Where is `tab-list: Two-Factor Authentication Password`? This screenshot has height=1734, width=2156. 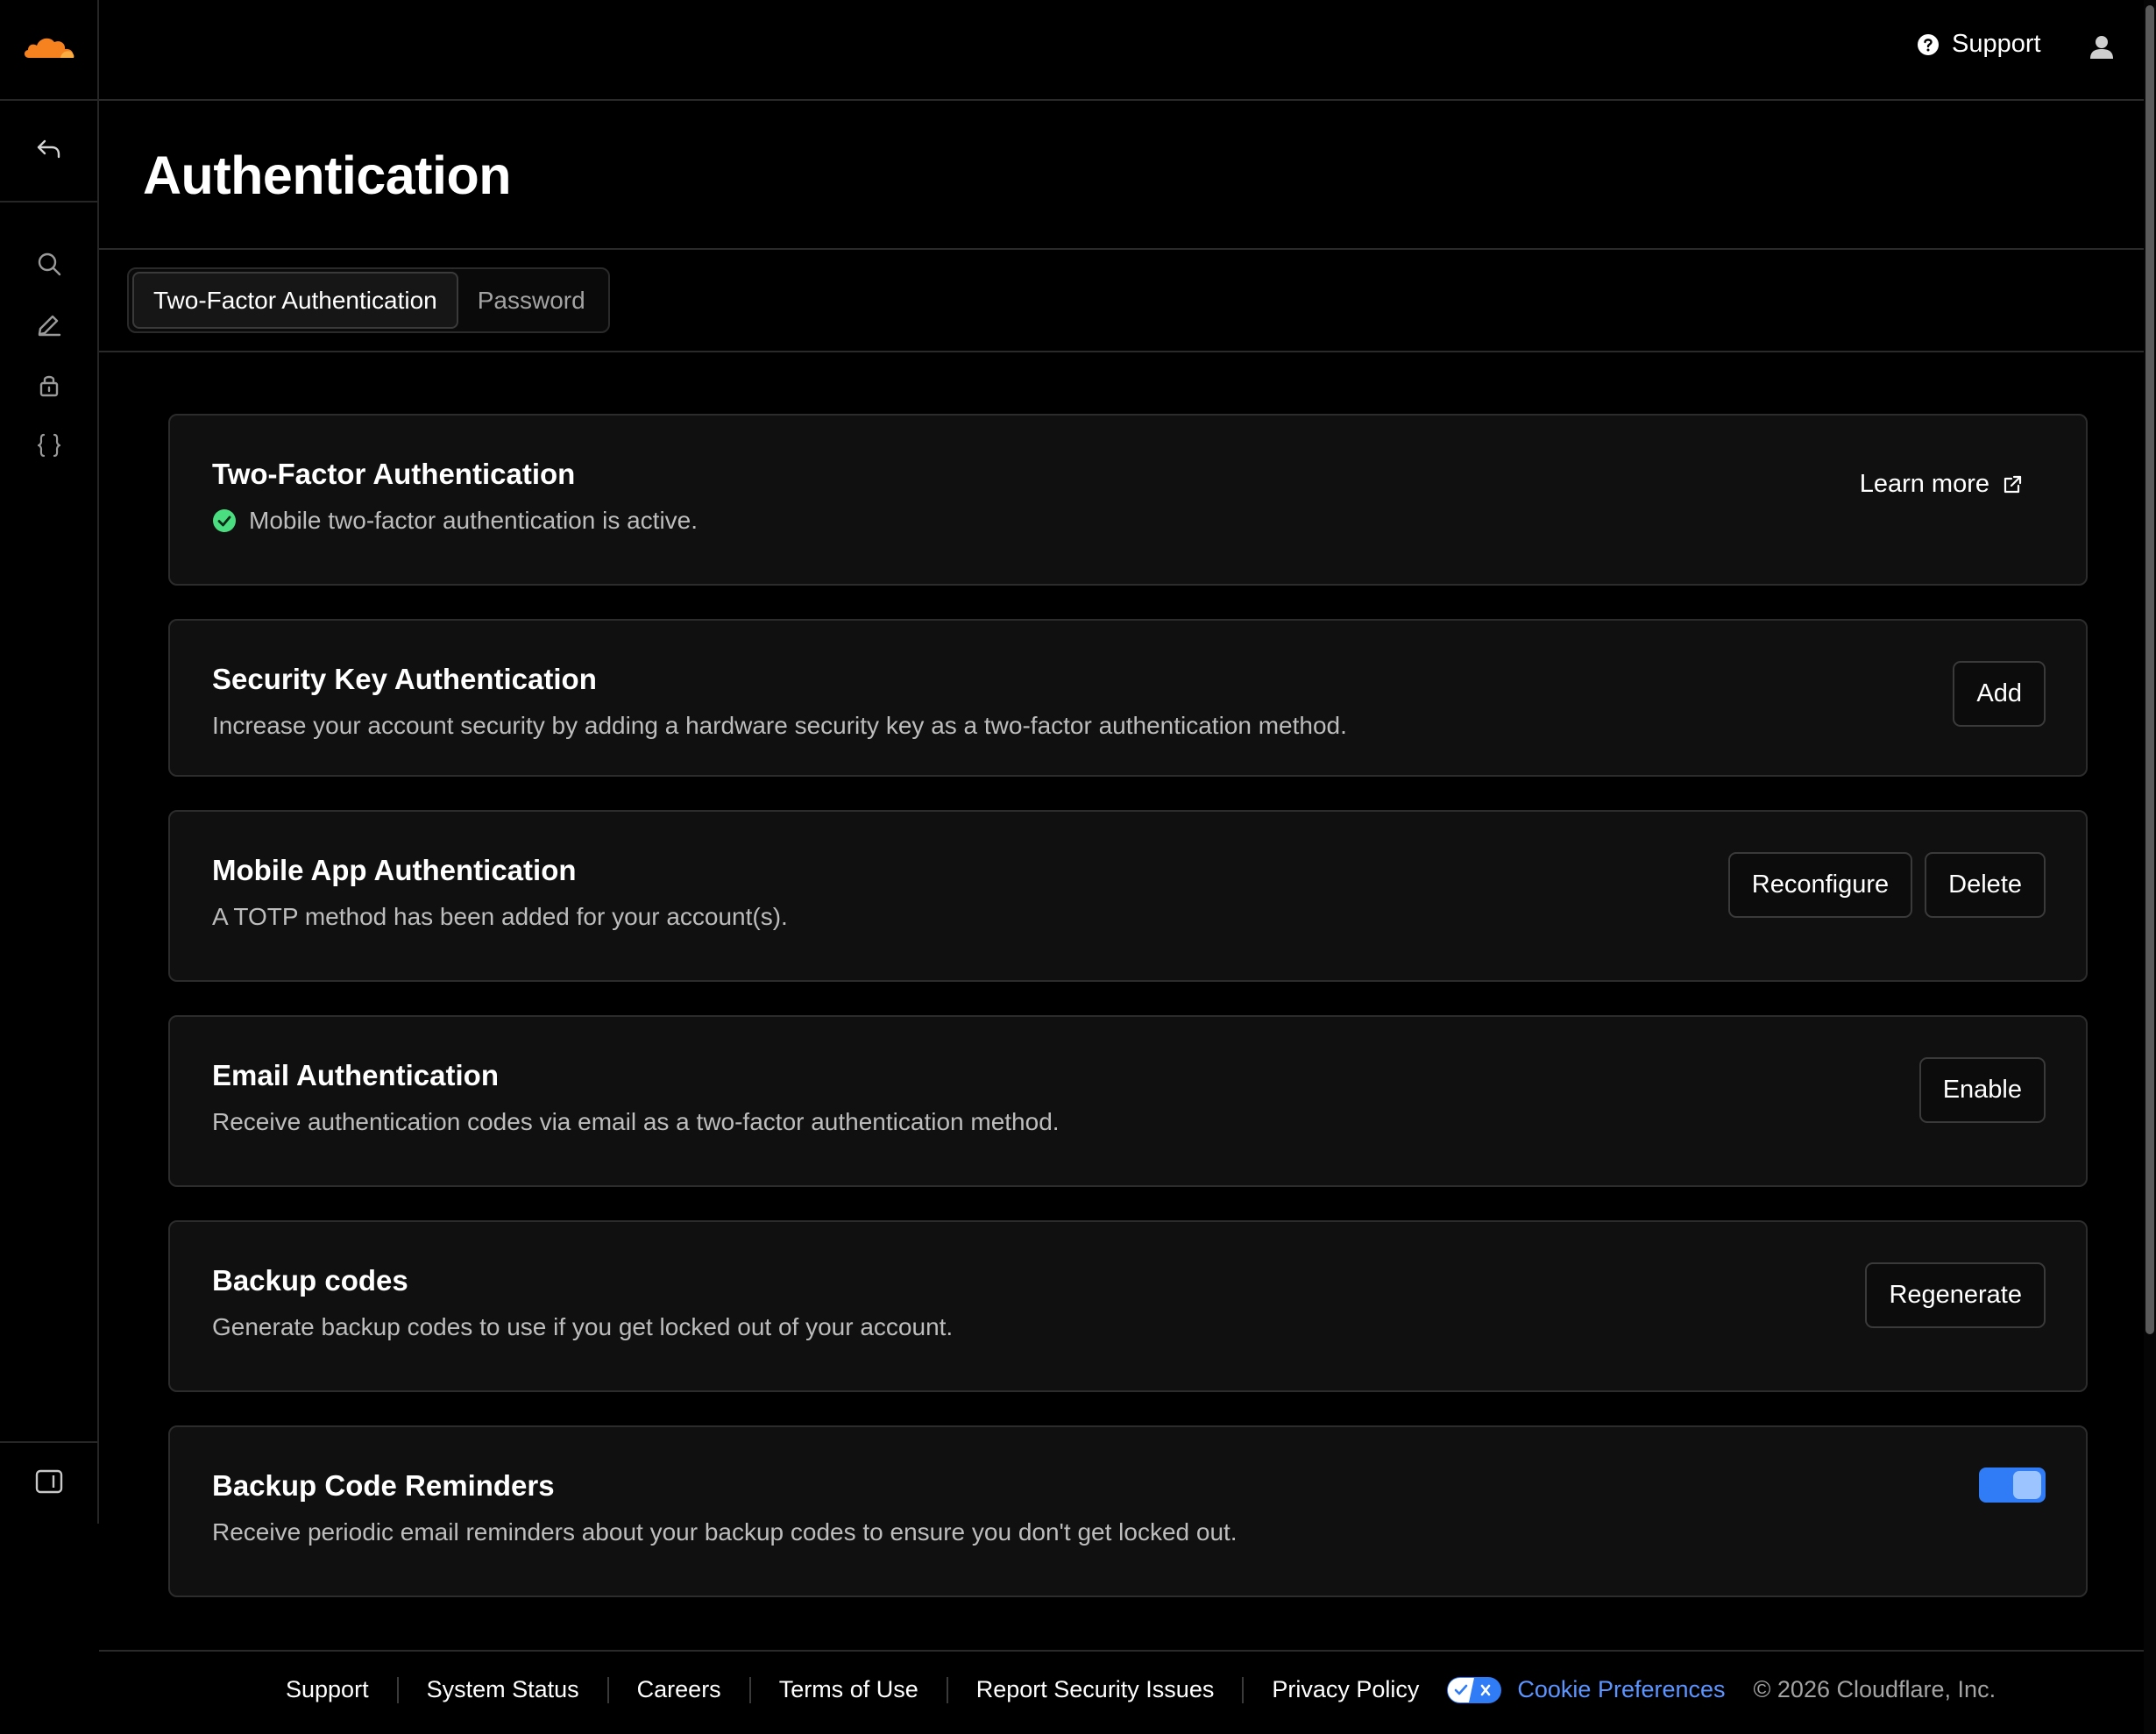 tab-list: Two-Factor Authentication Password is located at coordinates (368, 300).